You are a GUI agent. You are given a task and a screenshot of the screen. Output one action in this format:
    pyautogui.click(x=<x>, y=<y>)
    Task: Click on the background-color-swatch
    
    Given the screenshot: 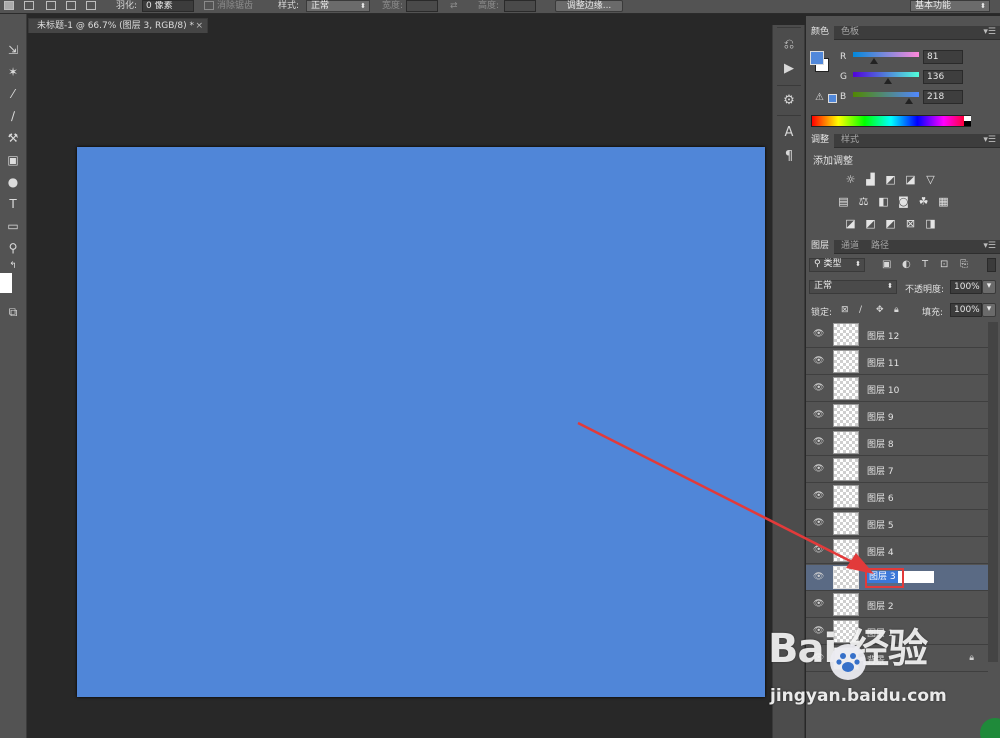 What is the action you would take?
    pyautogui.click(x=6, y=283)
    